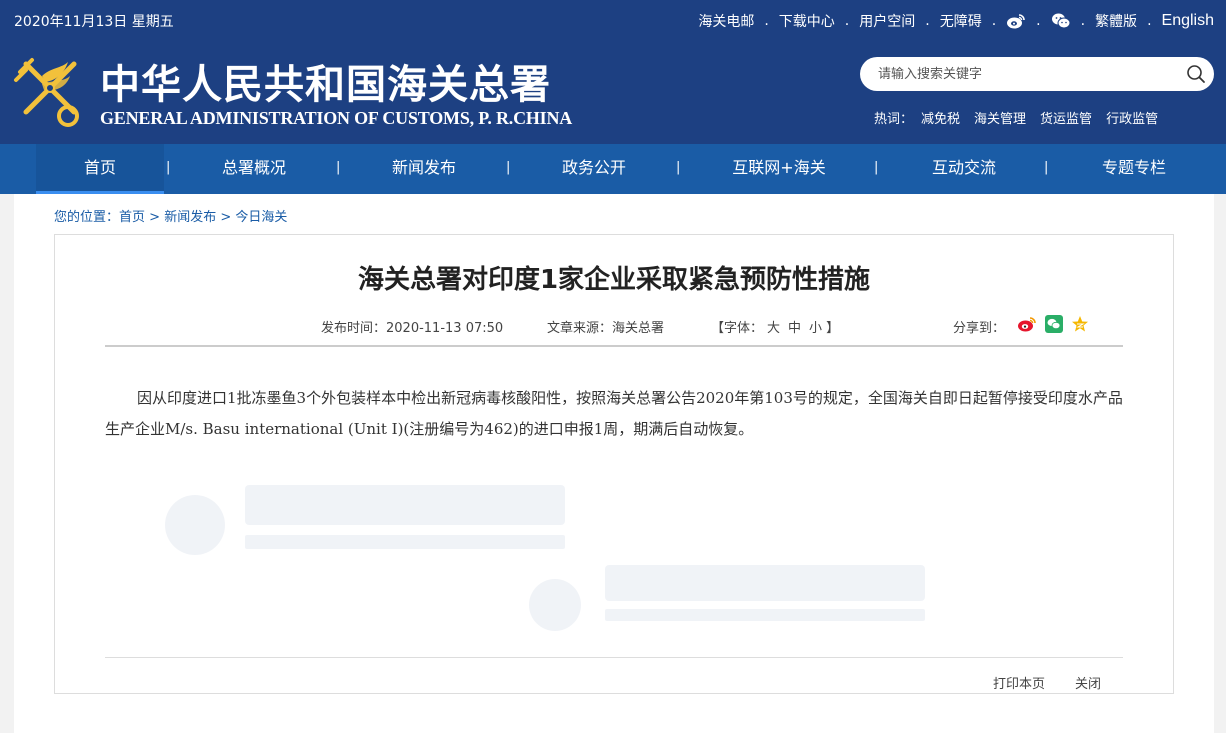 The image size is (1226, 733). I want to click on search-input, so click(1028, 74).